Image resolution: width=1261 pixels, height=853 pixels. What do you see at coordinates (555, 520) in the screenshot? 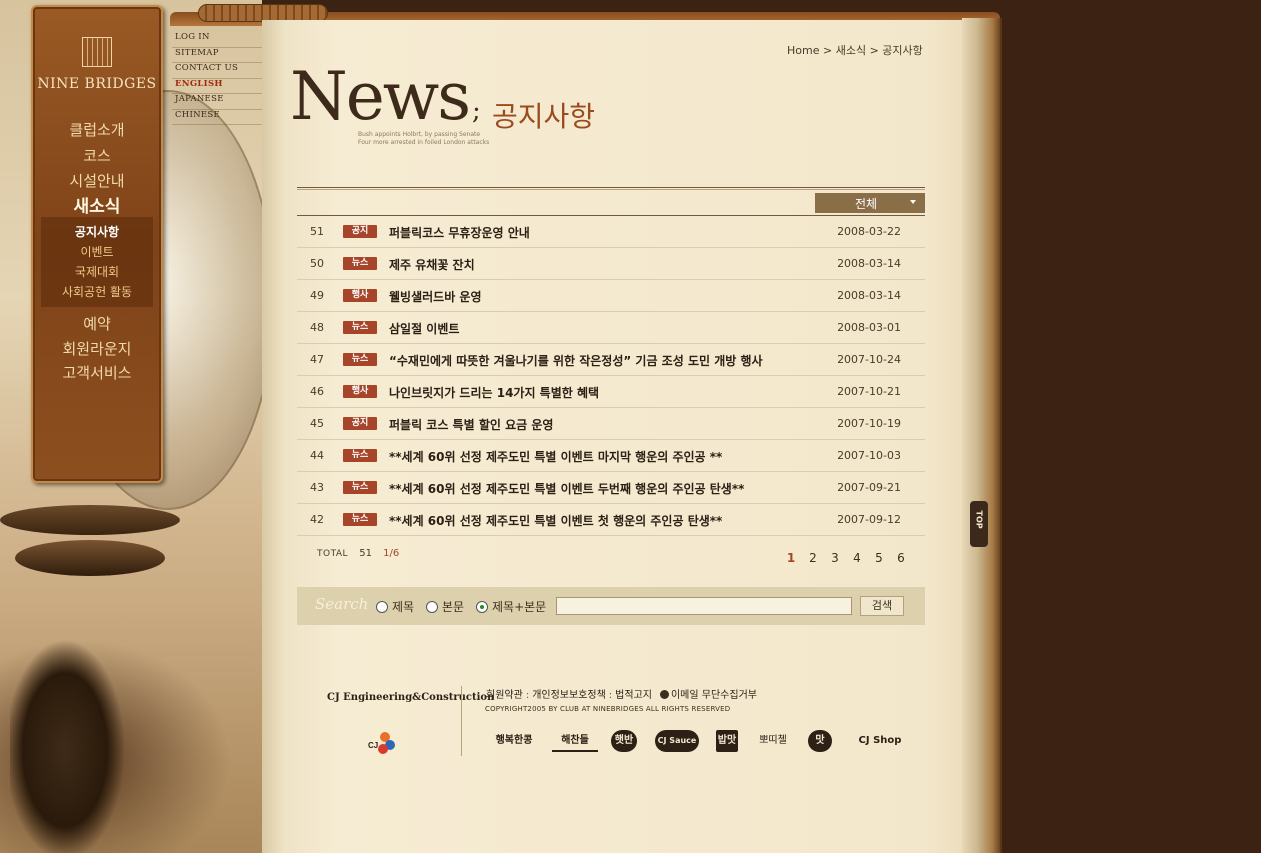
I see `news-title-link: **세계 60위 선정 제주도민 특별 이벤트 첫 행운의 주인공 탄생**` at bounding box center [555, 520].